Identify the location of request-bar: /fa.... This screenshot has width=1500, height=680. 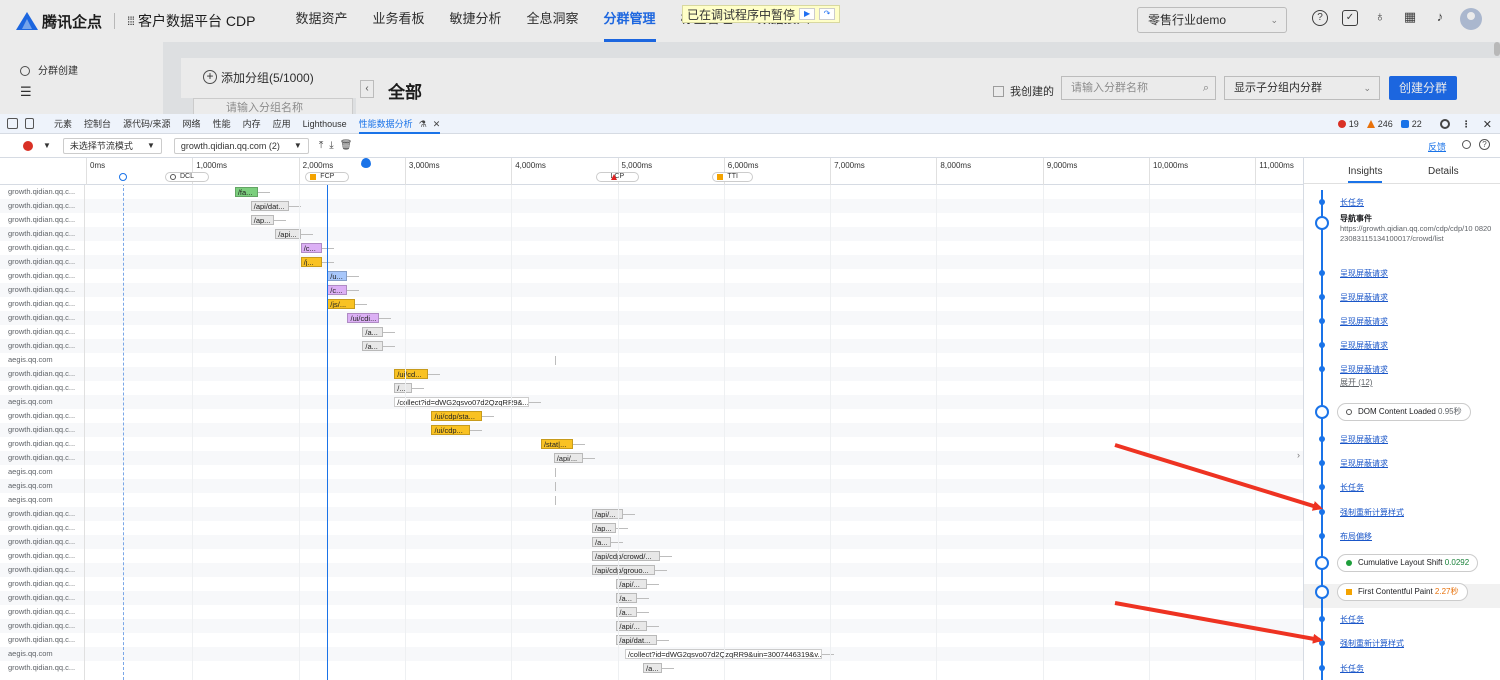
(246, 192).